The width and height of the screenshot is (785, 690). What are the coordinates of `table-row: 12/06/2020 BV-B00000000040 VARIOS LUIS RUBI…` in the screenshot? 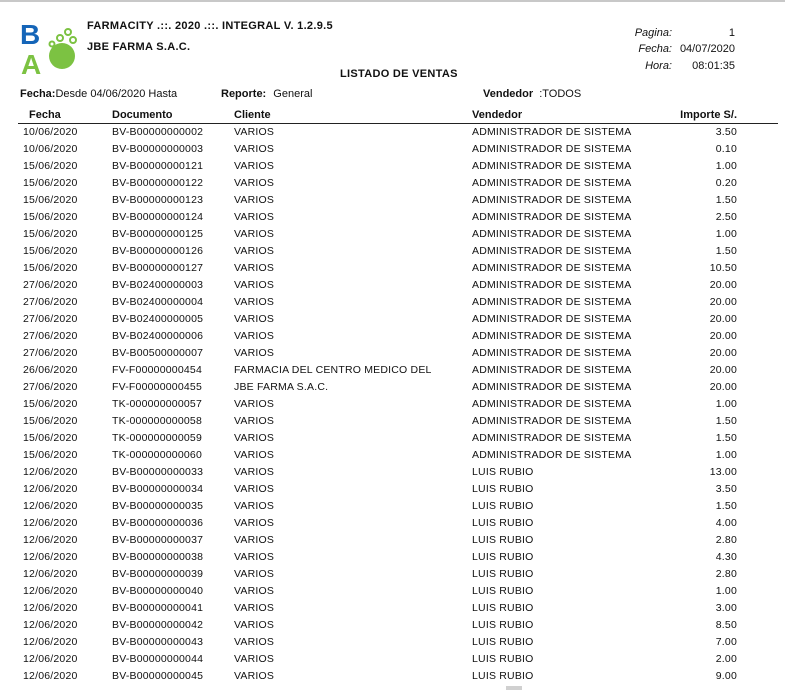 It's located at (392, 591).